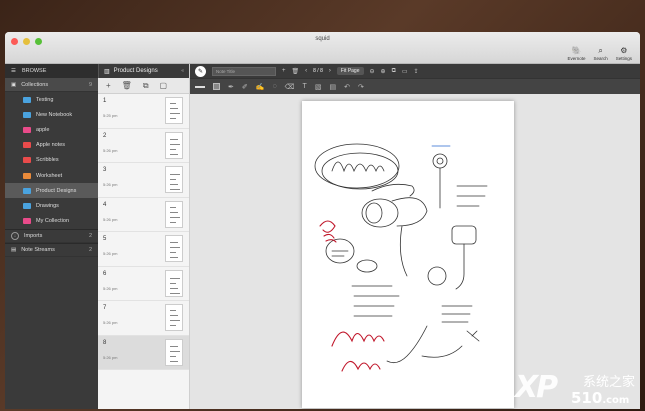  I want to click on imports-count: 2, so click(90, 235).